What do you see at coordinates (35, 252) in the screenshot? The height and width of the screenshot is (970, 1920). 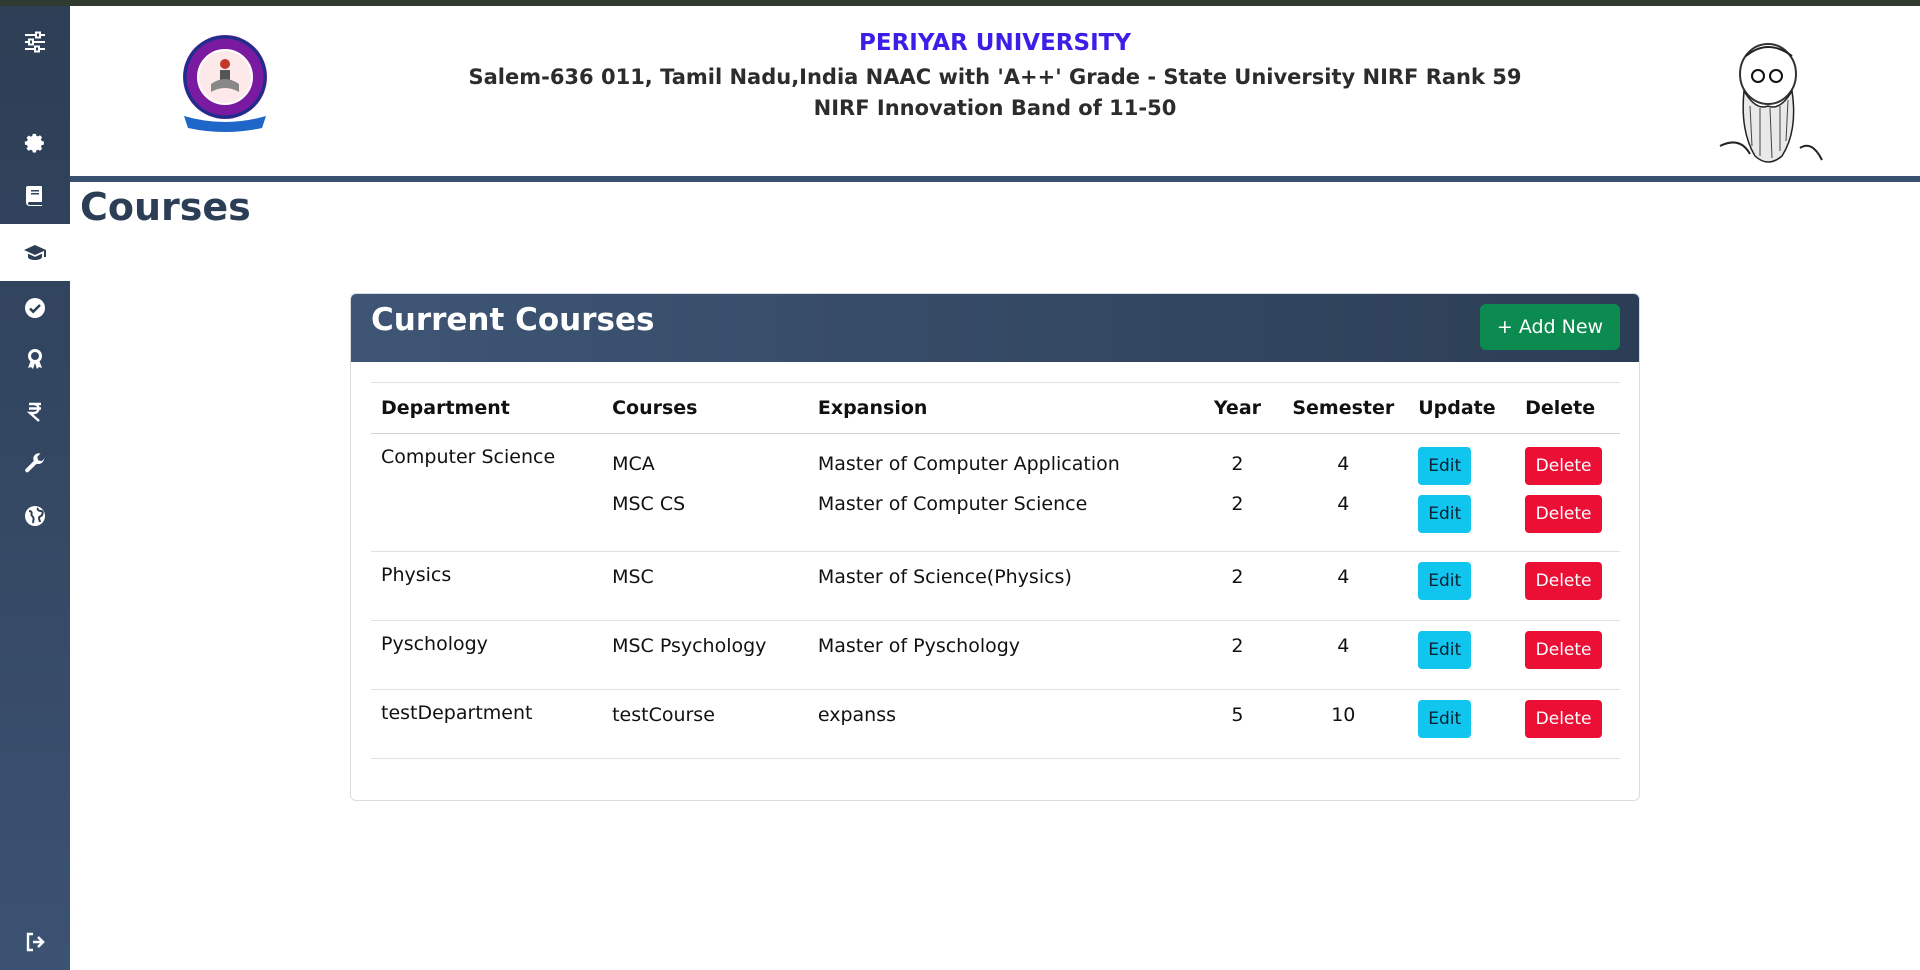 I see `graduation-cap-icon` at bounding box center [35, 252].